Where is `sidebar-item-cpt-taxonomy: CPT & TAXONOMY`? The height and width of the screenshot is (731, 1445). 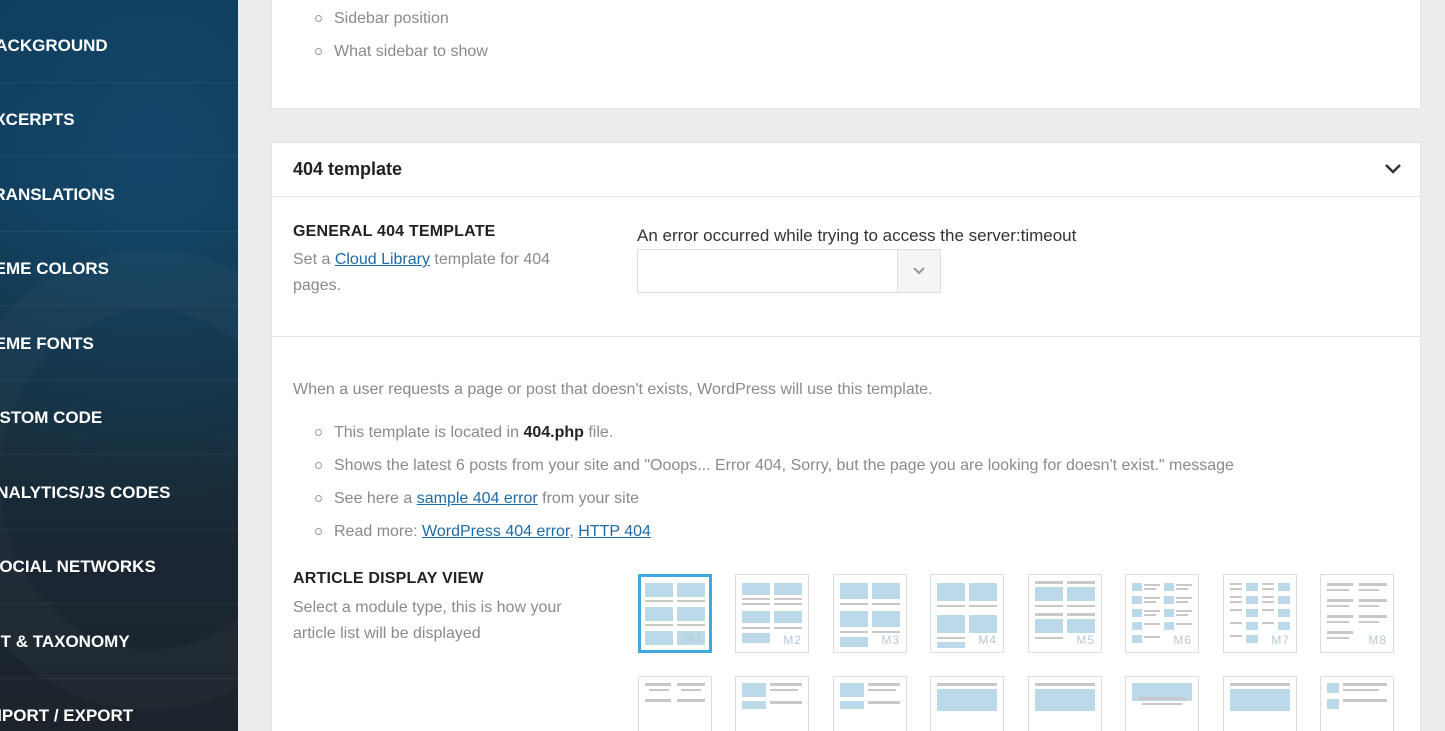
sidebar-item-cpt-taxonomy: CPT & TAXONOMY is located at coordinates (119, 642).